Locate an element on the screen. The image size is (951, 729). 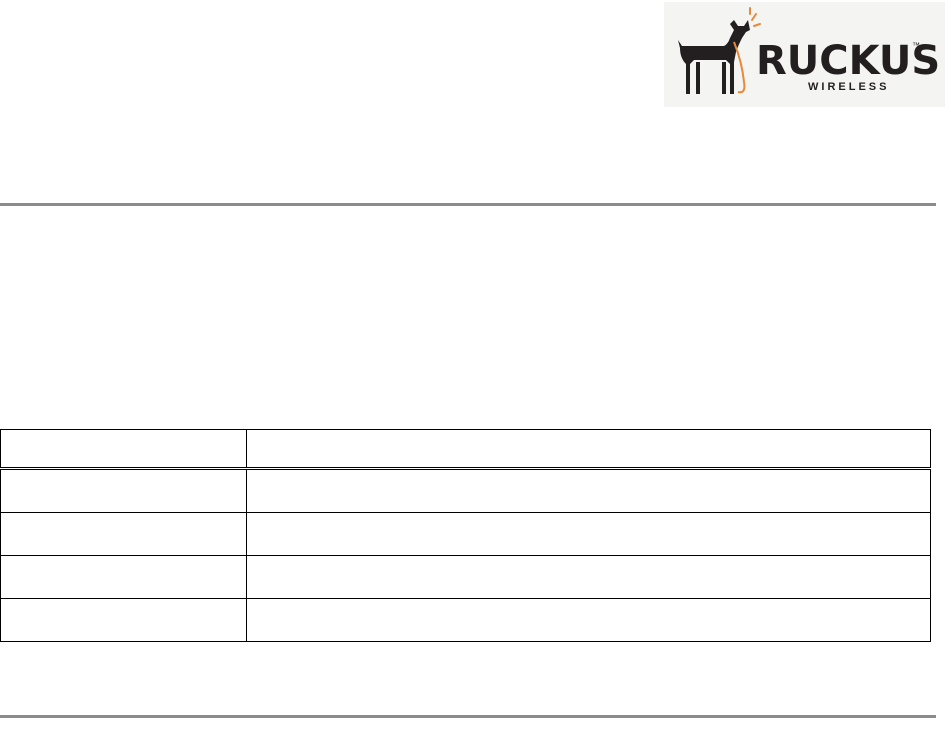
top-horizontal-rule is located at coordinates (468, 204).